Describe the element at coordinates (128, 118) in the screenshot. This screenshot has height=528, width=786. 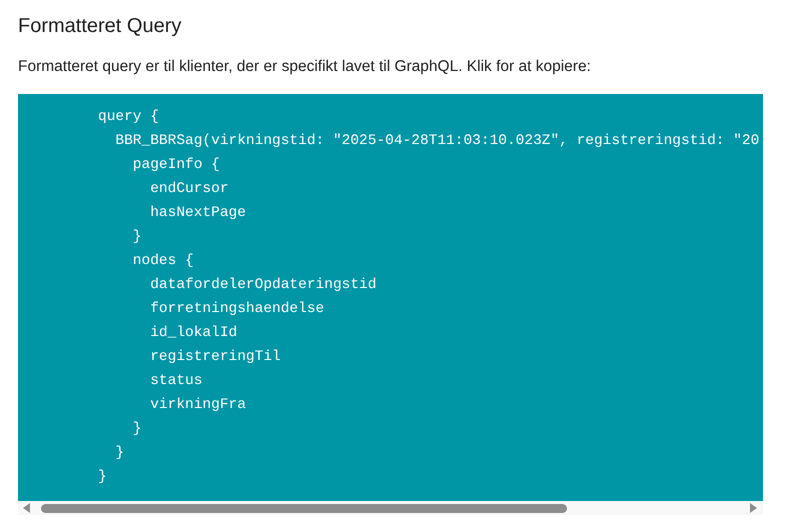
I see `code-line: query {` at that location.